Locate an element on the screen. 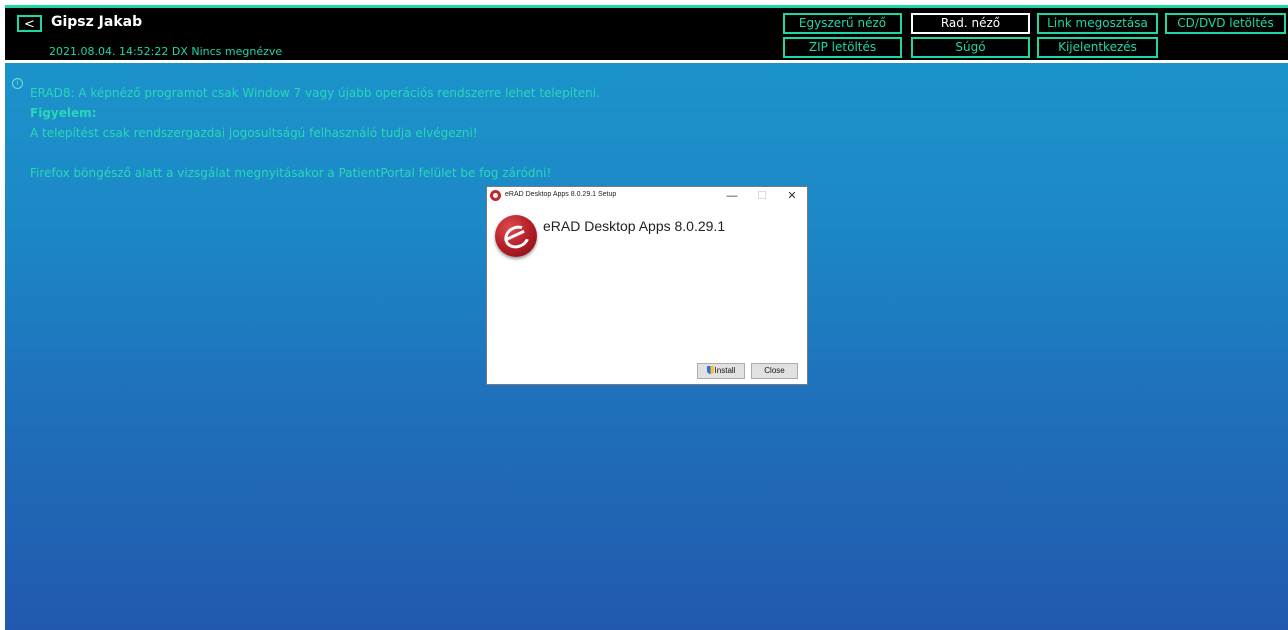 Image resolution: width=1288 pixels, height=630 pixels. patient-name: Gipsz Jakab is located at coordinates (97, 22).